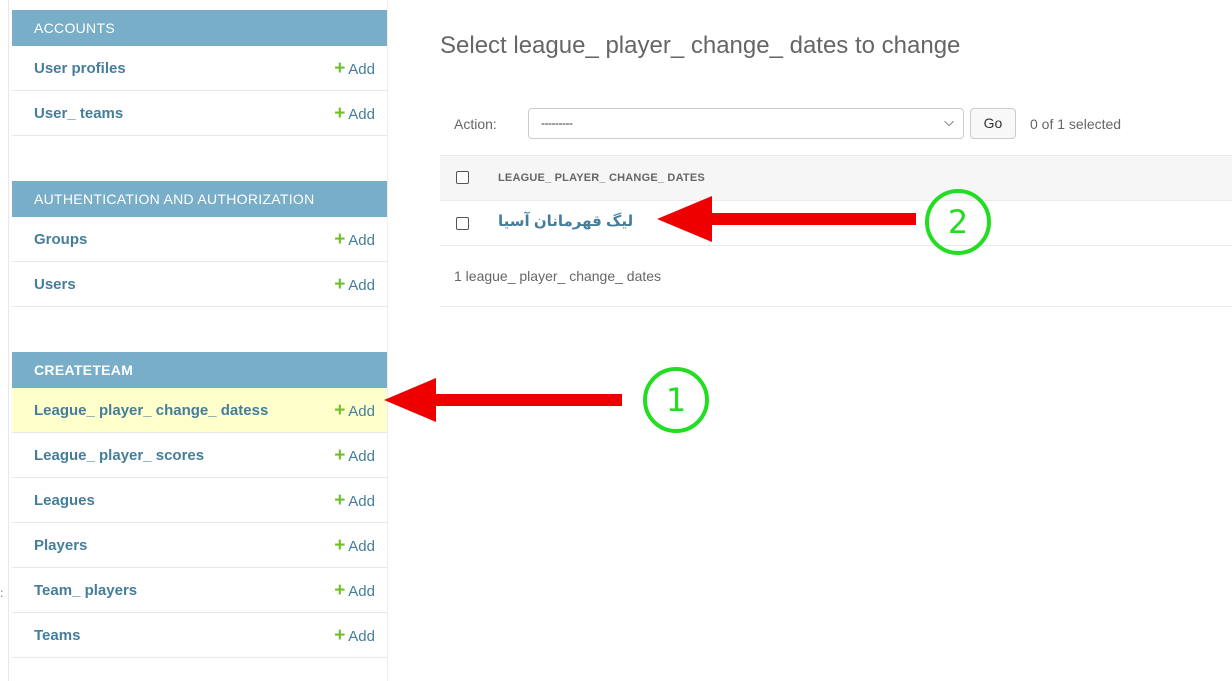 The image size is (1232, 681). What do you see at coordinates (1, 593) in the screenshot?
I see `sidebar-collapse-mark: :` at bounding box center [1, 593].